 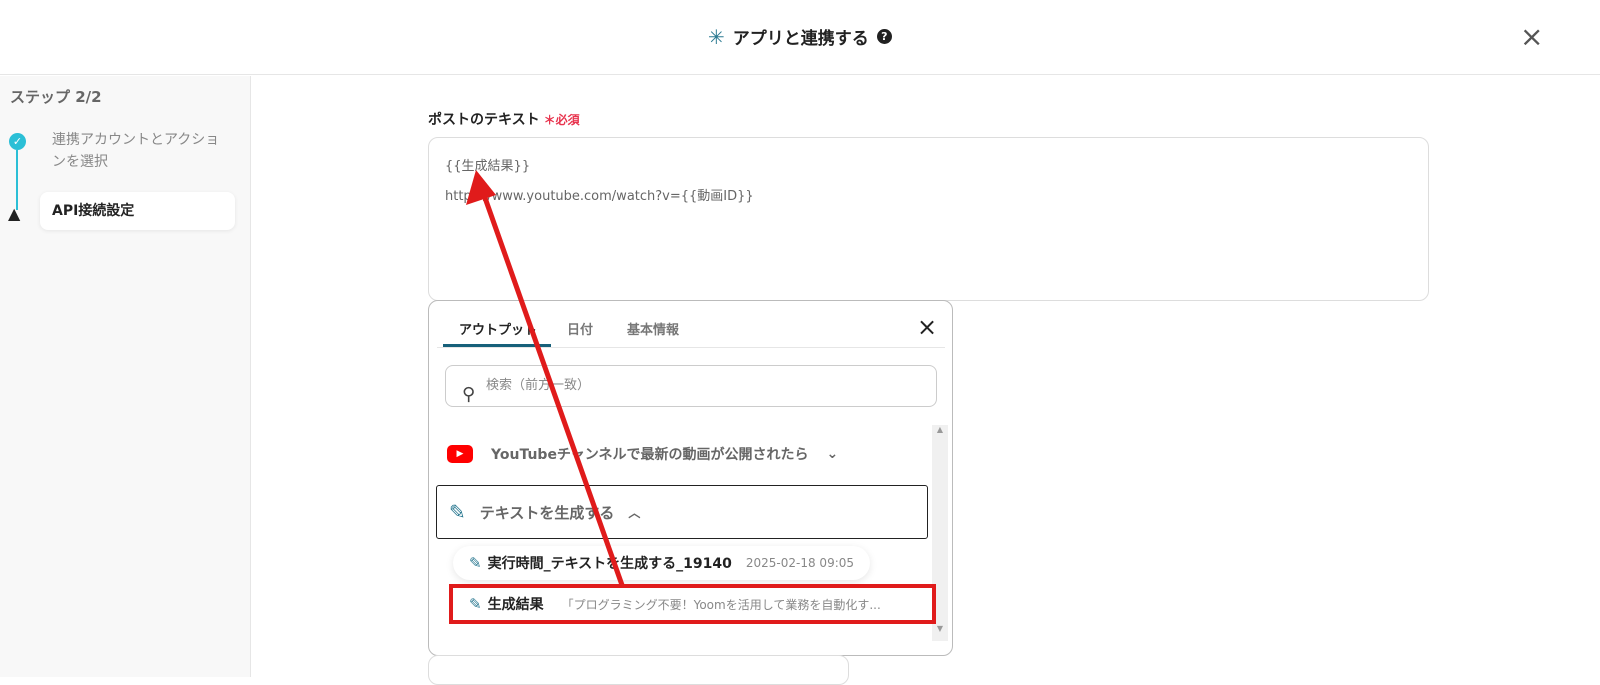 What do you see at coordinates (515, 605) in the screenshot?
I see `item-label: 生成結果` at bounding box center [515, 605].